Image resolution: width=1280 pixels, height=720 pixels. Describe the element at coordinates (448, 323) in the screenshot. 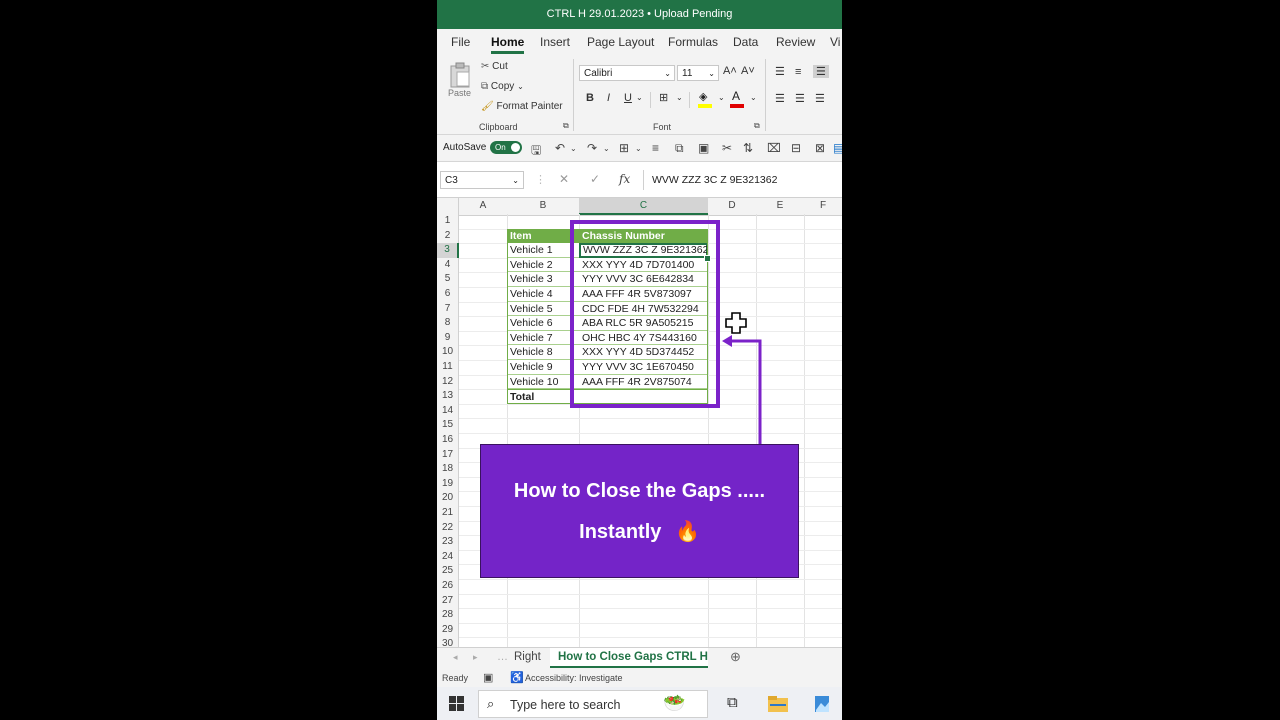

I see `row-header: 8` at that location.